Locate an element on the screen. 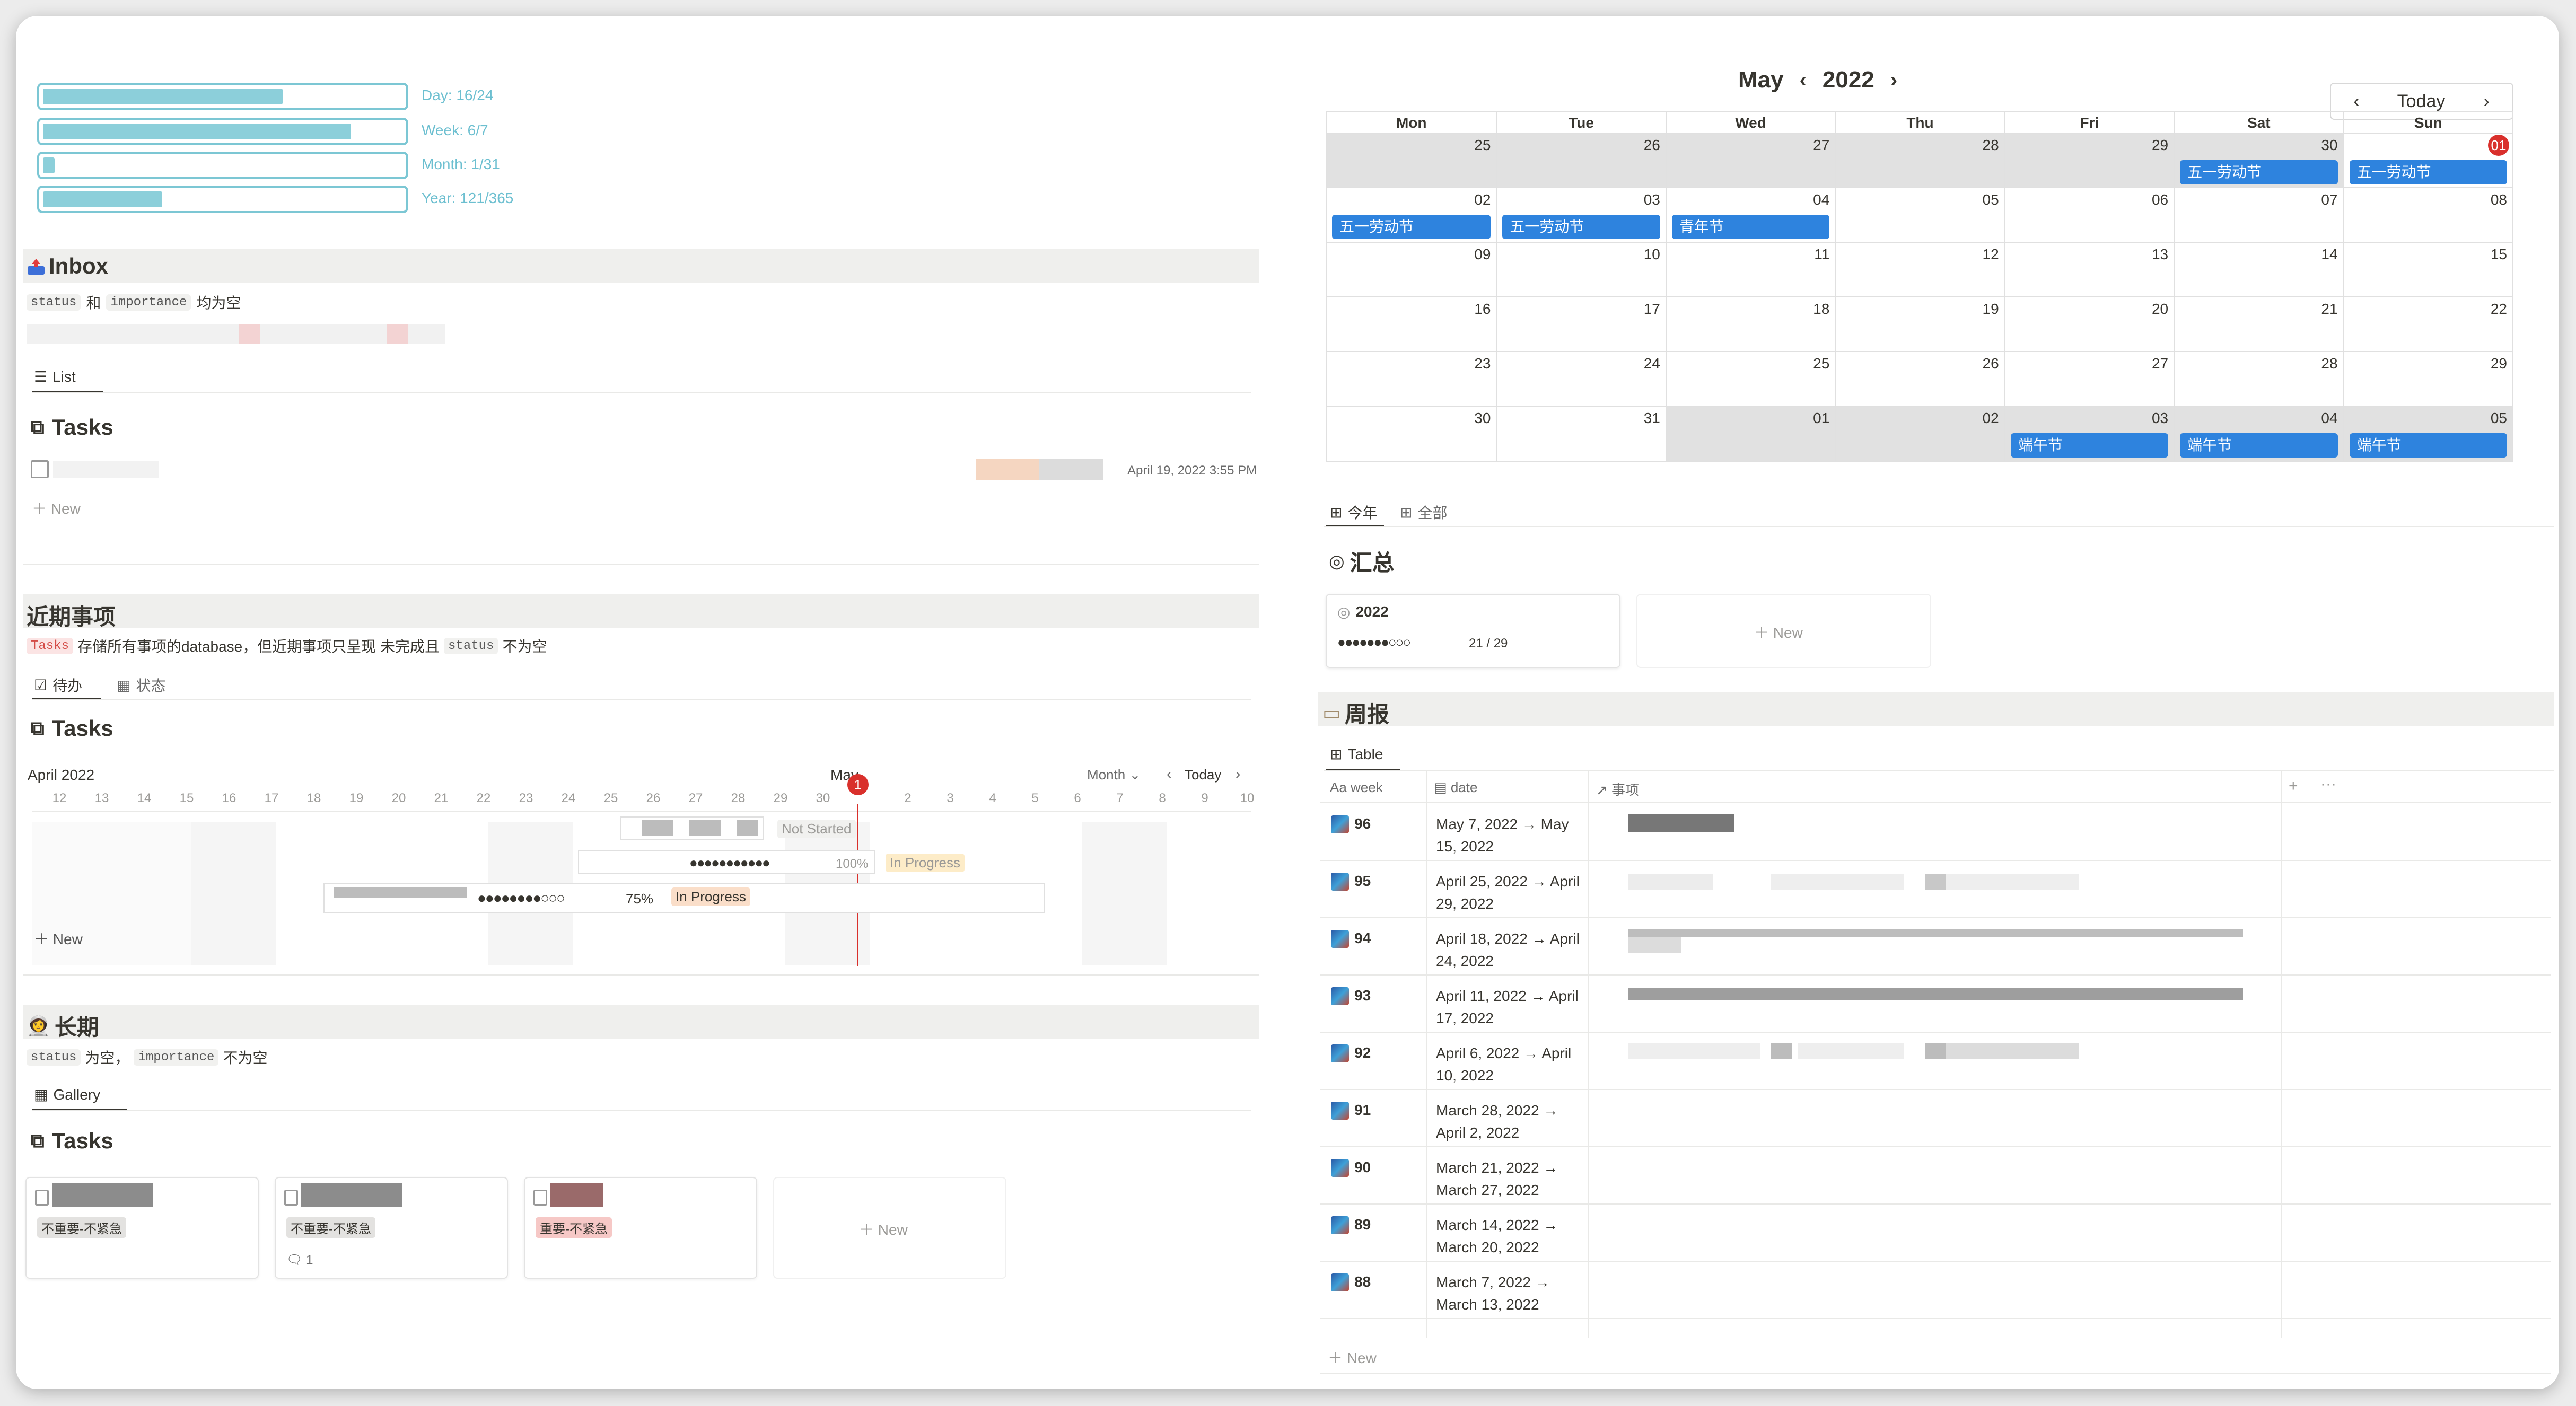 This screenshot has width=2576, height=1406. calendar-day-cell: 20 is located at coordinates (2089, 324).